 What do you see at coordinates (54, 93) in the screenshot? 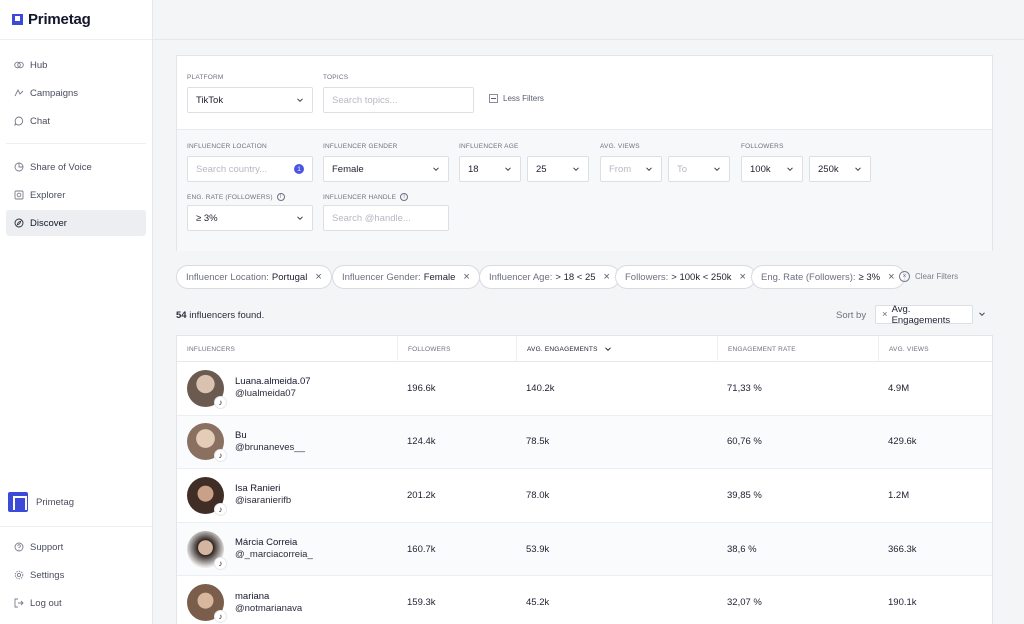
I see `sidebar-item-label: Campaigns` at bounding box center [54, 93].